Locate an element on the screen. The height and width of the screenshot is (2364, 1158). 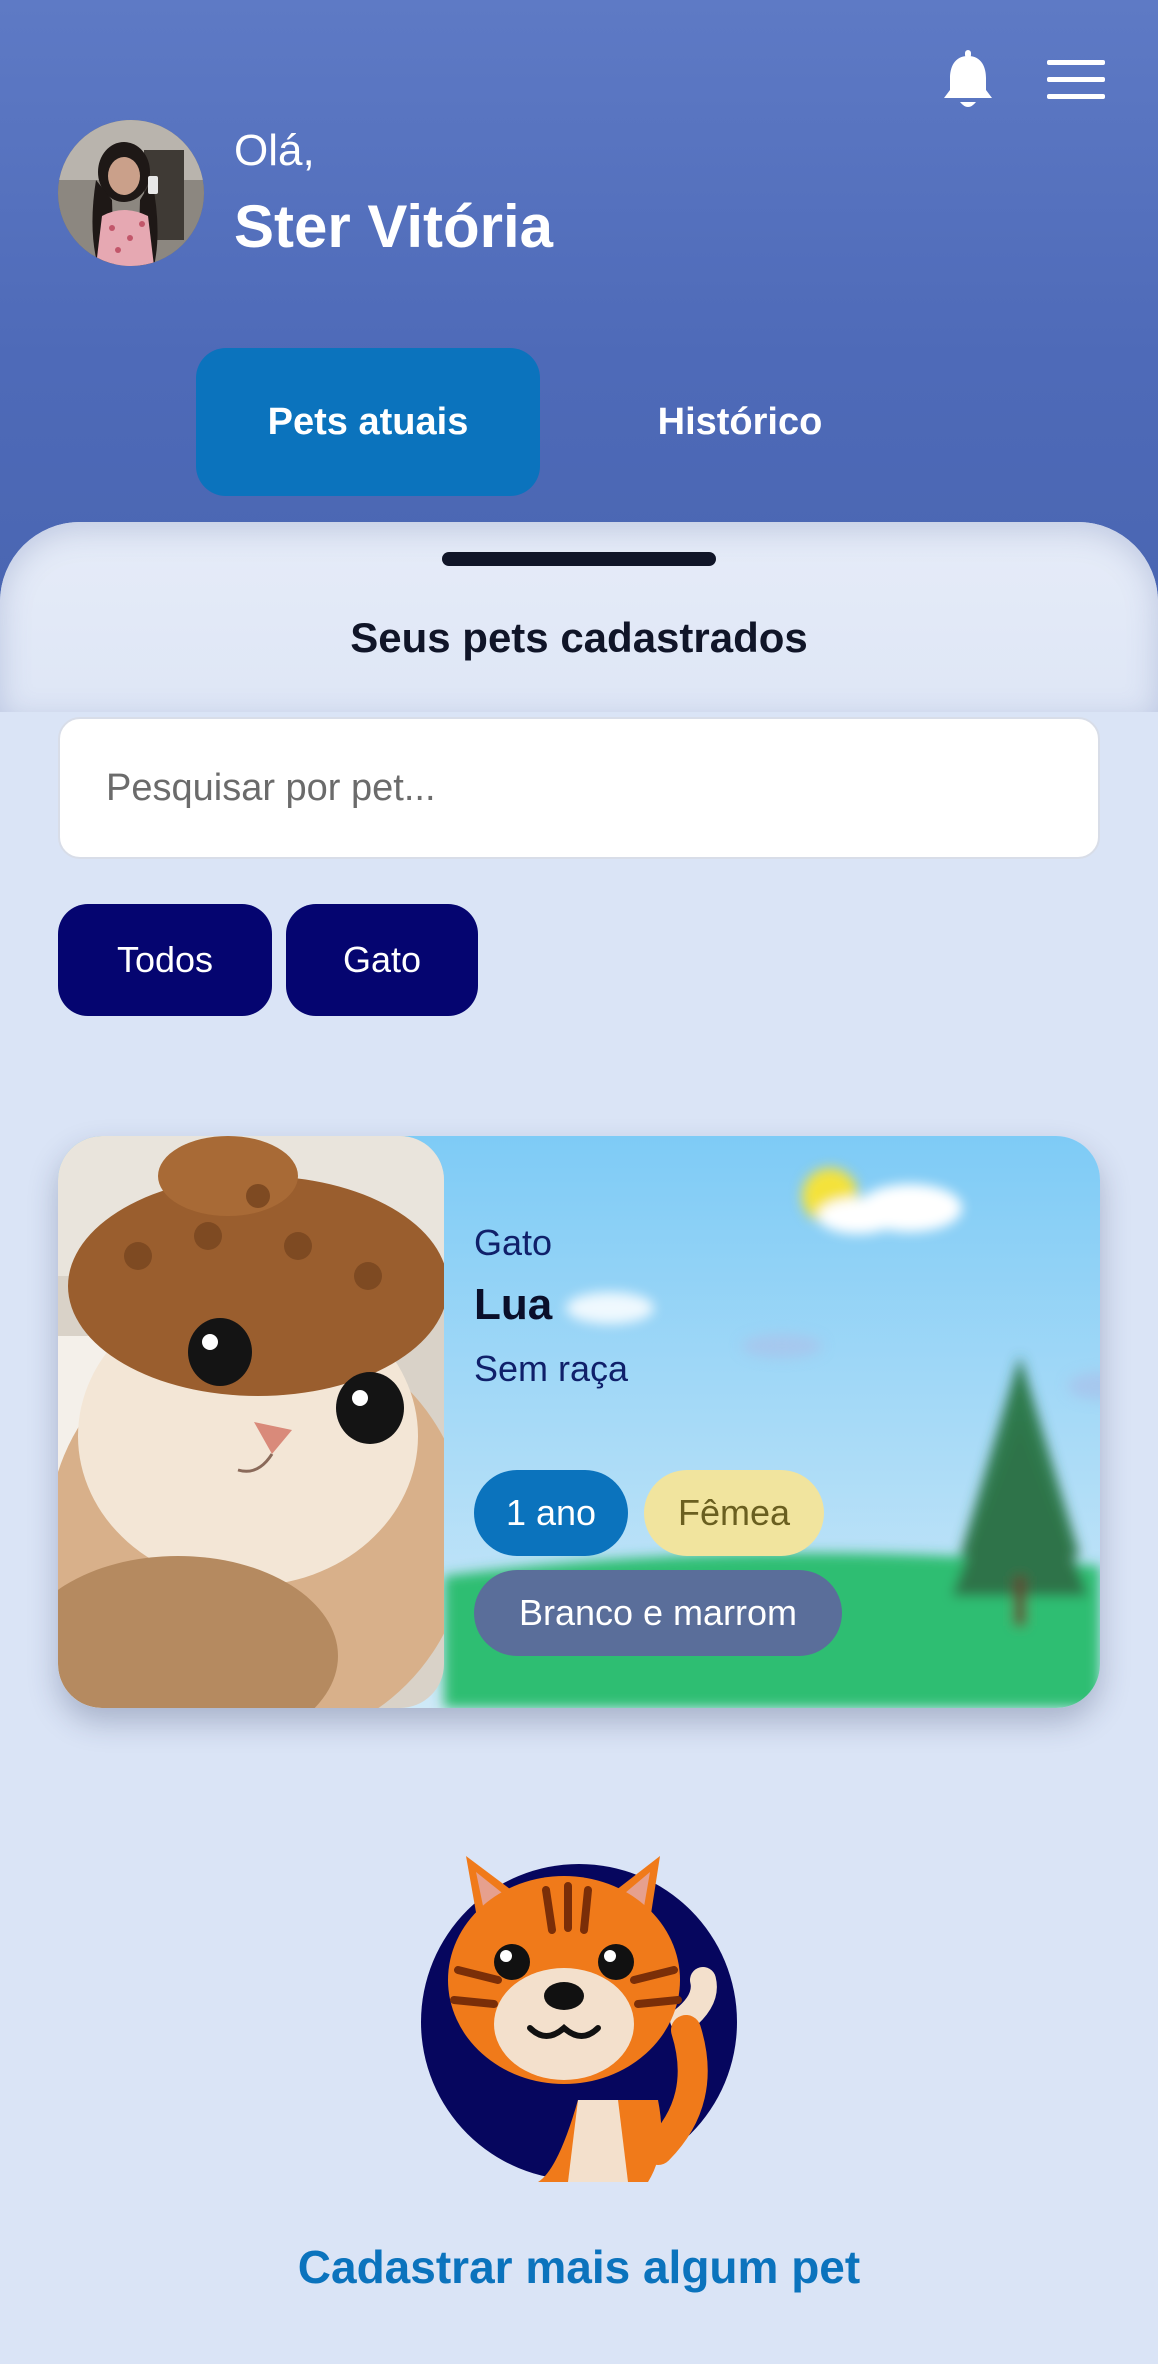
tab-pets-atuais: Pets atuais is located at coordinates (368, 422).